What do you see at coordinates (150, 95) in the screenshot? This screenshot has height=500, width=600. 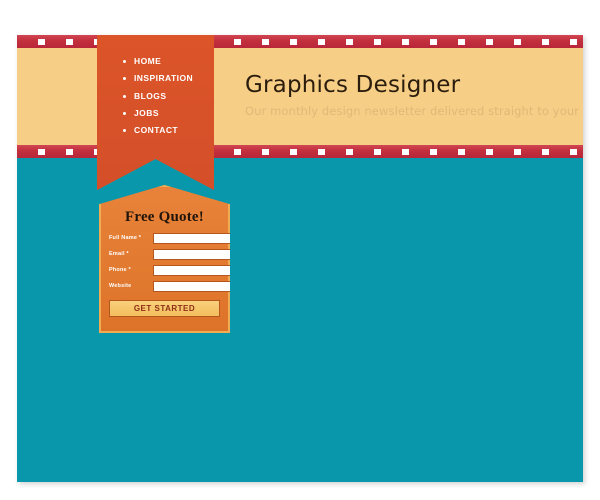 I see `nav-item-label: BLOGS` at bounding box center [150, 95].